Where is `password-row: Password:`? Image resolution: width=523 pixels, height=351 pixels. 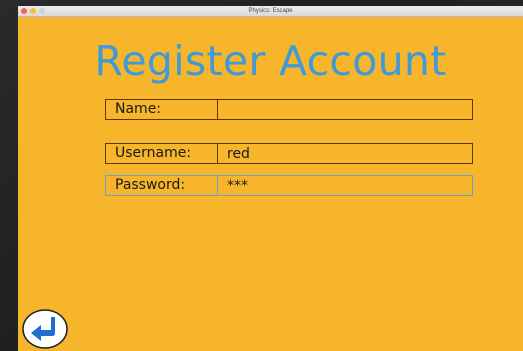
password-row: Password: is located at coordinates (289, 185).